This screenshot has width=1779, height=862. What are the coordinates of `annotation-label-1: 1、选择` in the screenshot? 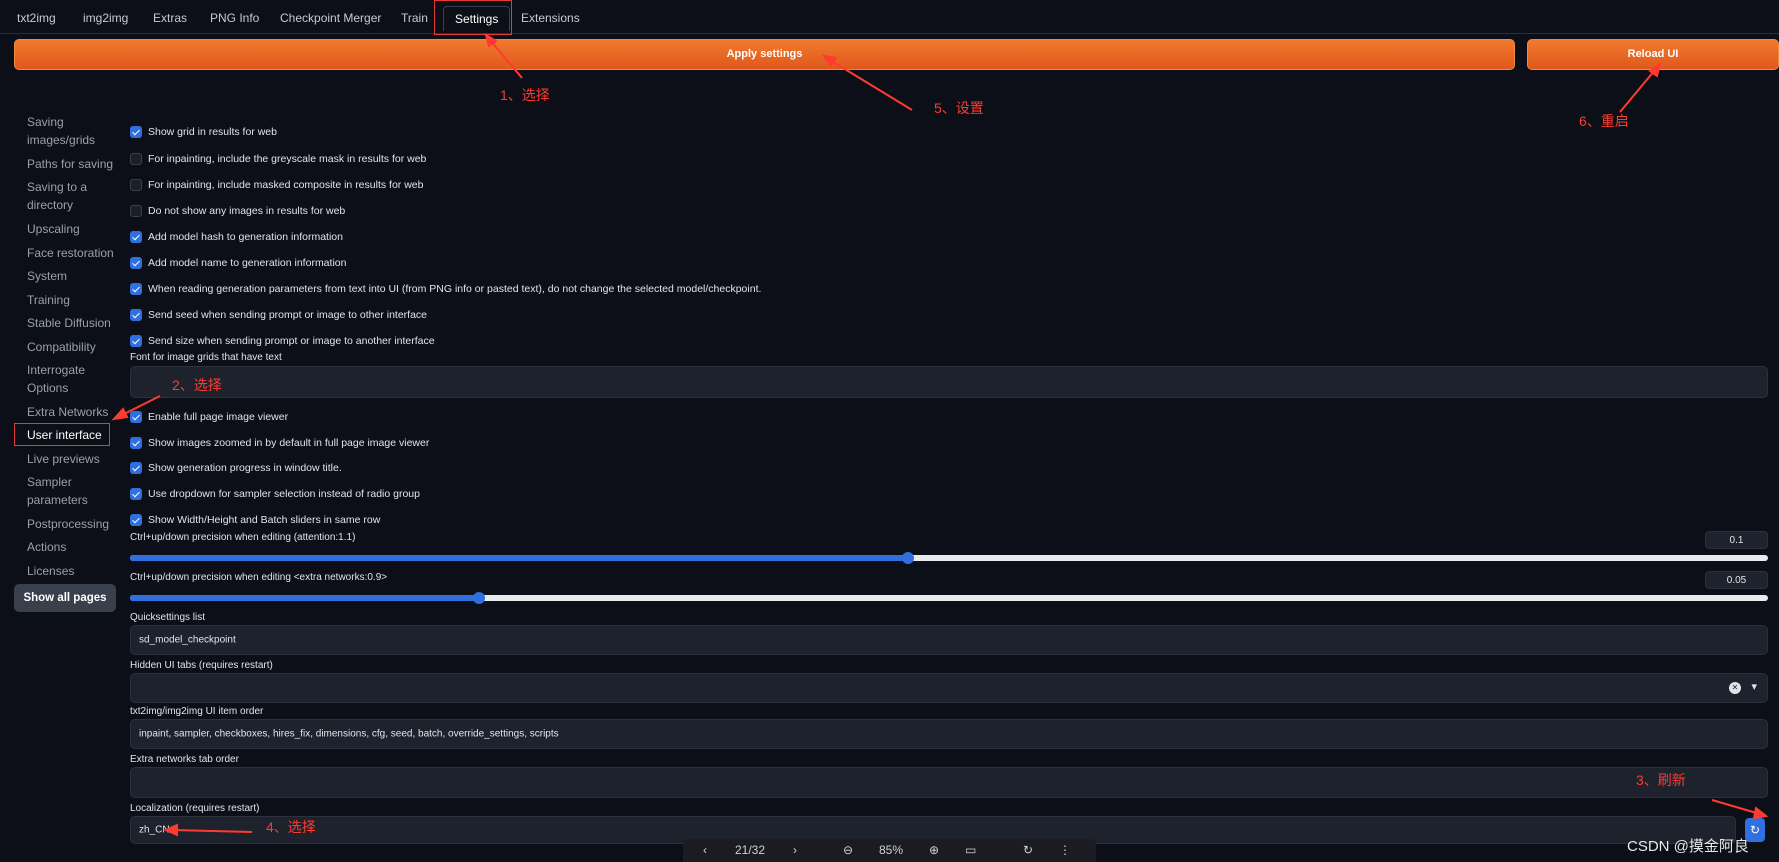 It's located at (525, 95).